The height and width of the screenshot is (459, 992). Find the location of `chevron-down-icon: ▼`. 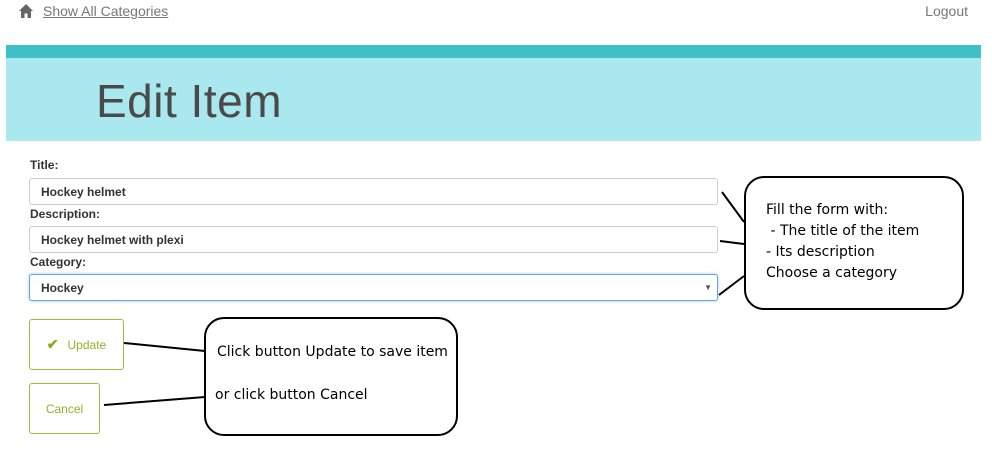

chevron-down-icon: ▼ is located at coordinates (708, 287).